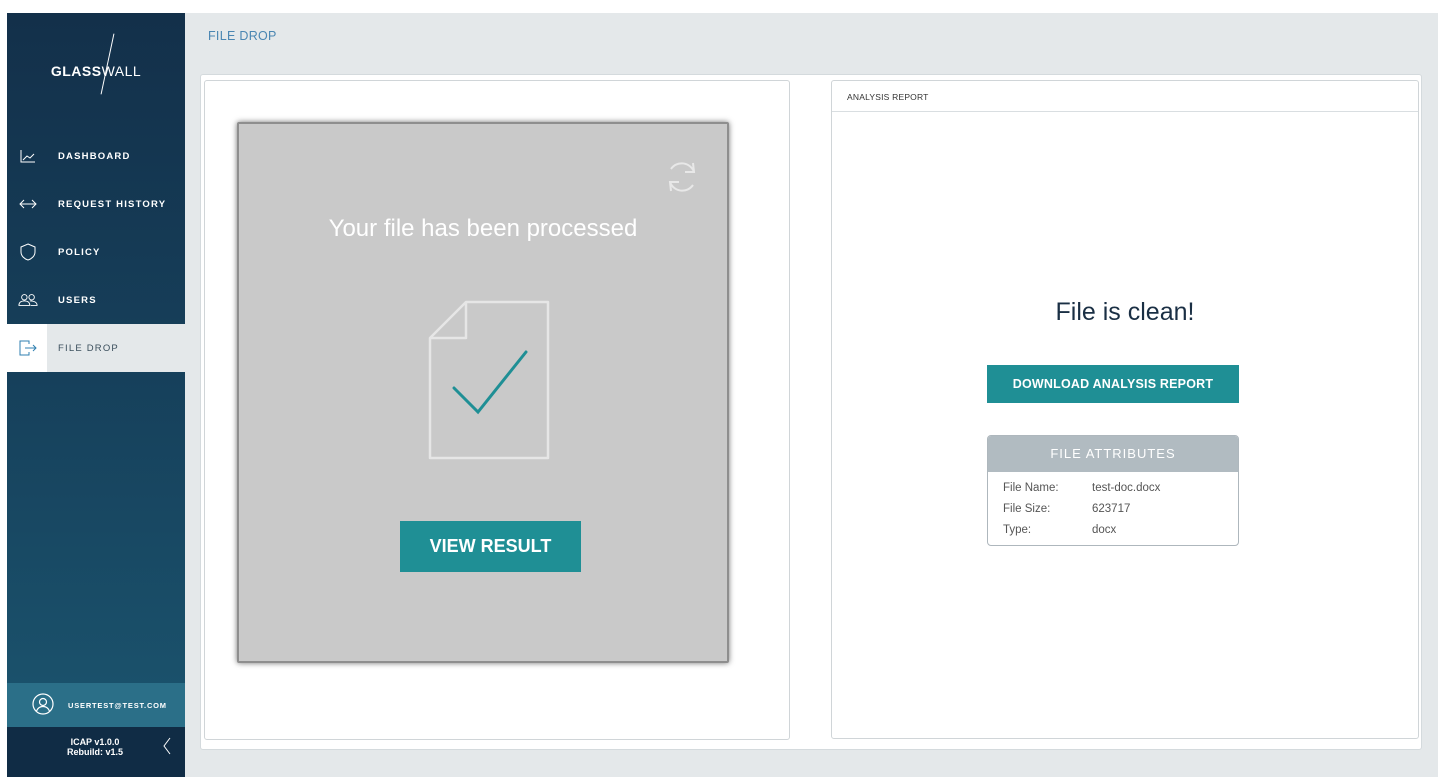 The image size is (1448, 777). I want to click on sidebar-item-request-history: REQUEST HISTORY, so click(96, 204).